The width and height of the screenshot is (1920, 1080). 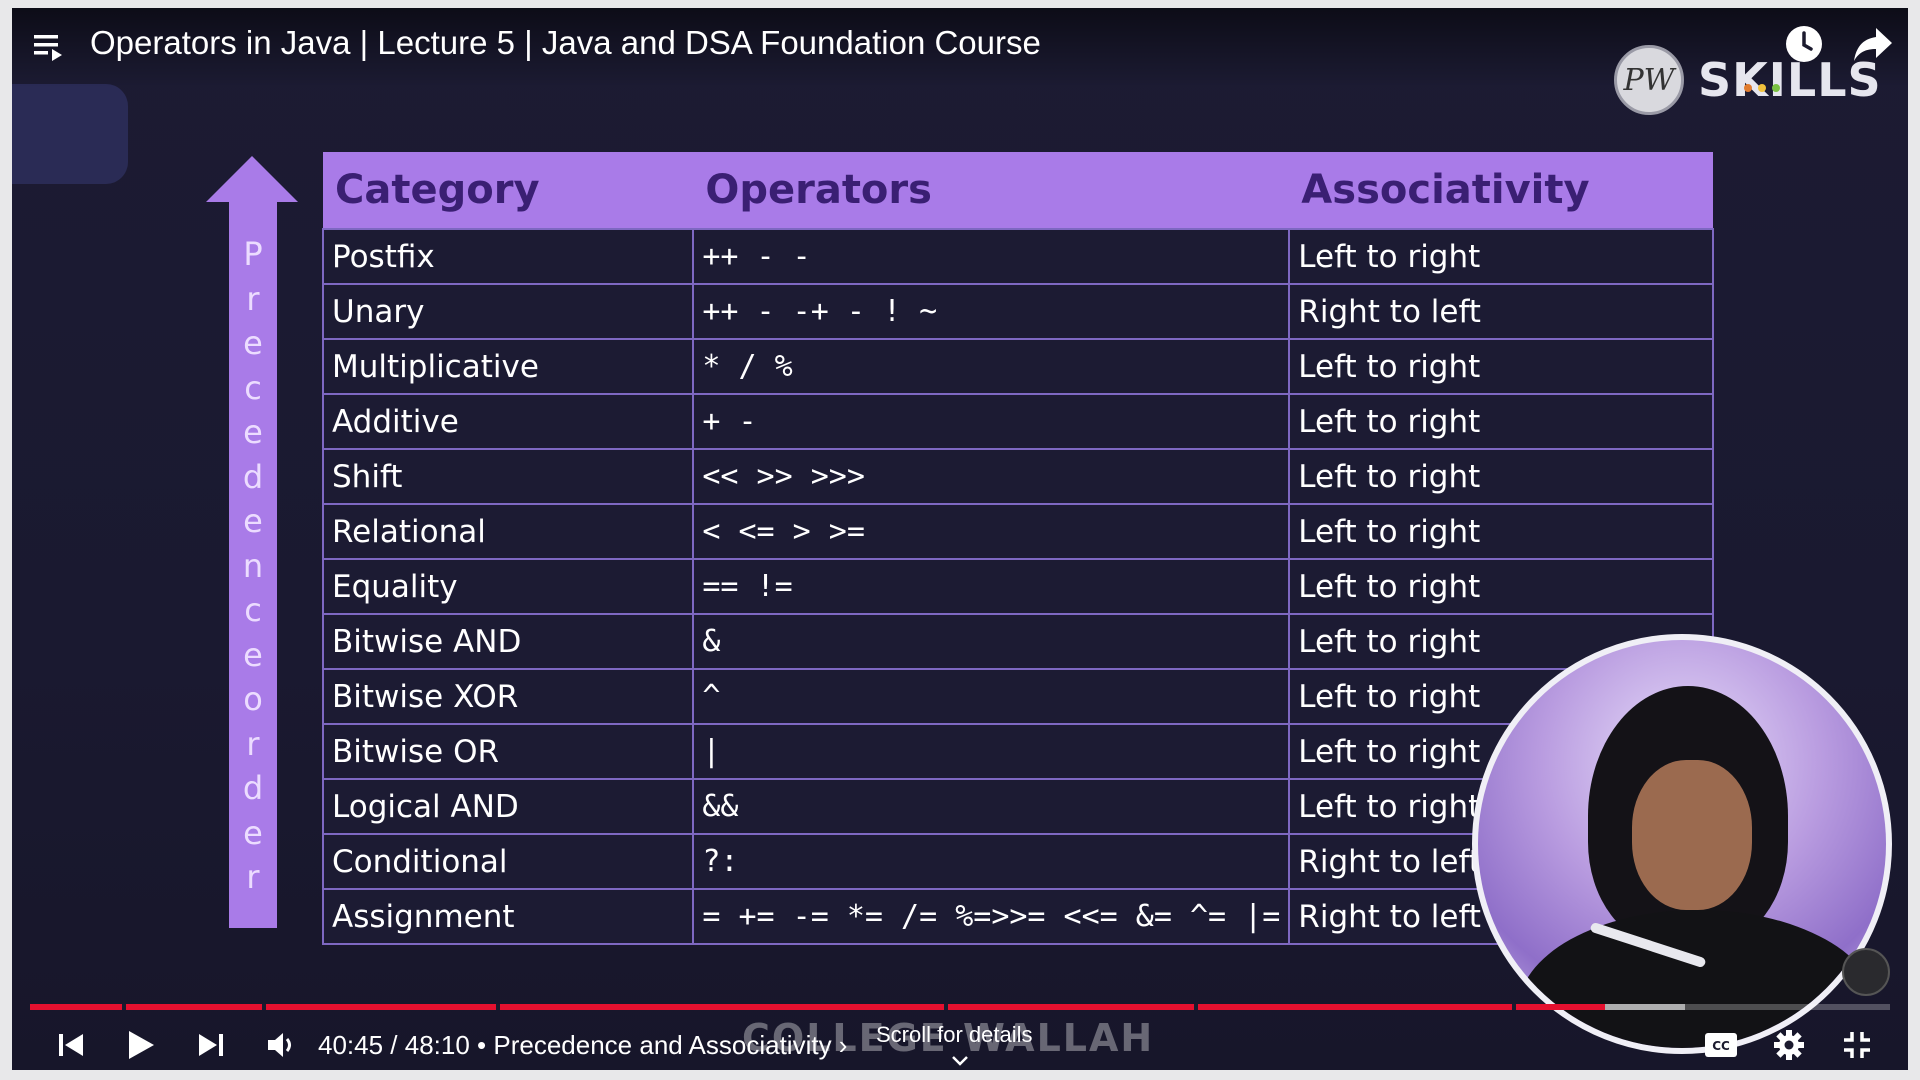 What do you see at coordinates (508, 256) in the screenshot?
I see `category-cell: Postfix` at bounding box center [508, 256].